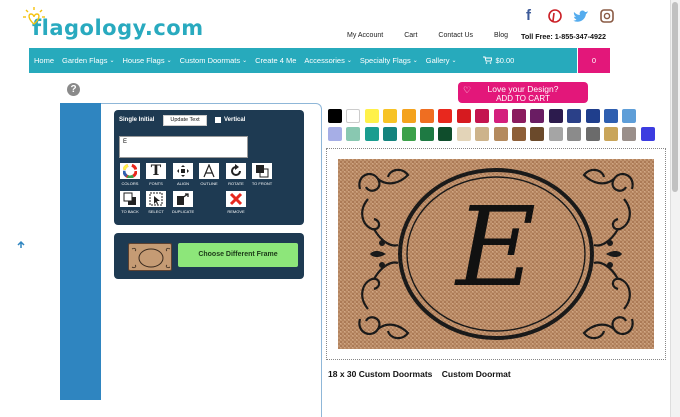 The height and width of the screenshot is (417, 680). What do you see at coordinates (675, 97) in the screenshot?
I see `scrollbar-thumb` at bounding box center [675, 97].